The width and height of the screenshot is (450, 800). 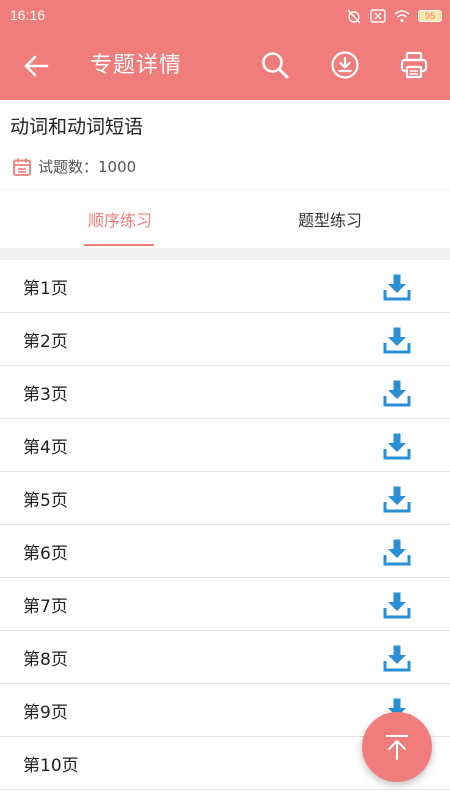 What do you see at coordinates (45, 394) in the screenshot?
I see `page-label: 第3页` at bounding box center [45, 394].